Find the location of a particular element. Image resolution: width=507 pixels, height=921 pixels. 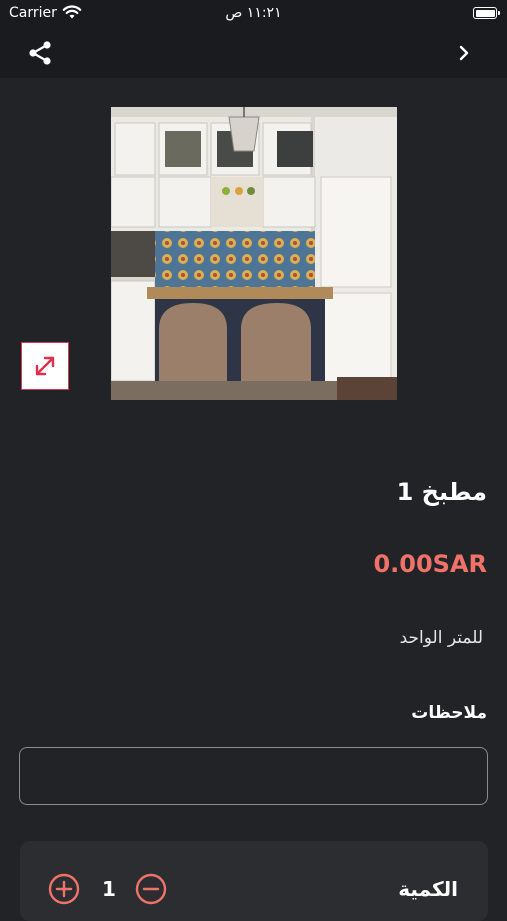

quantity-panel: الكمية 1 is located at coordinates (254, 881).